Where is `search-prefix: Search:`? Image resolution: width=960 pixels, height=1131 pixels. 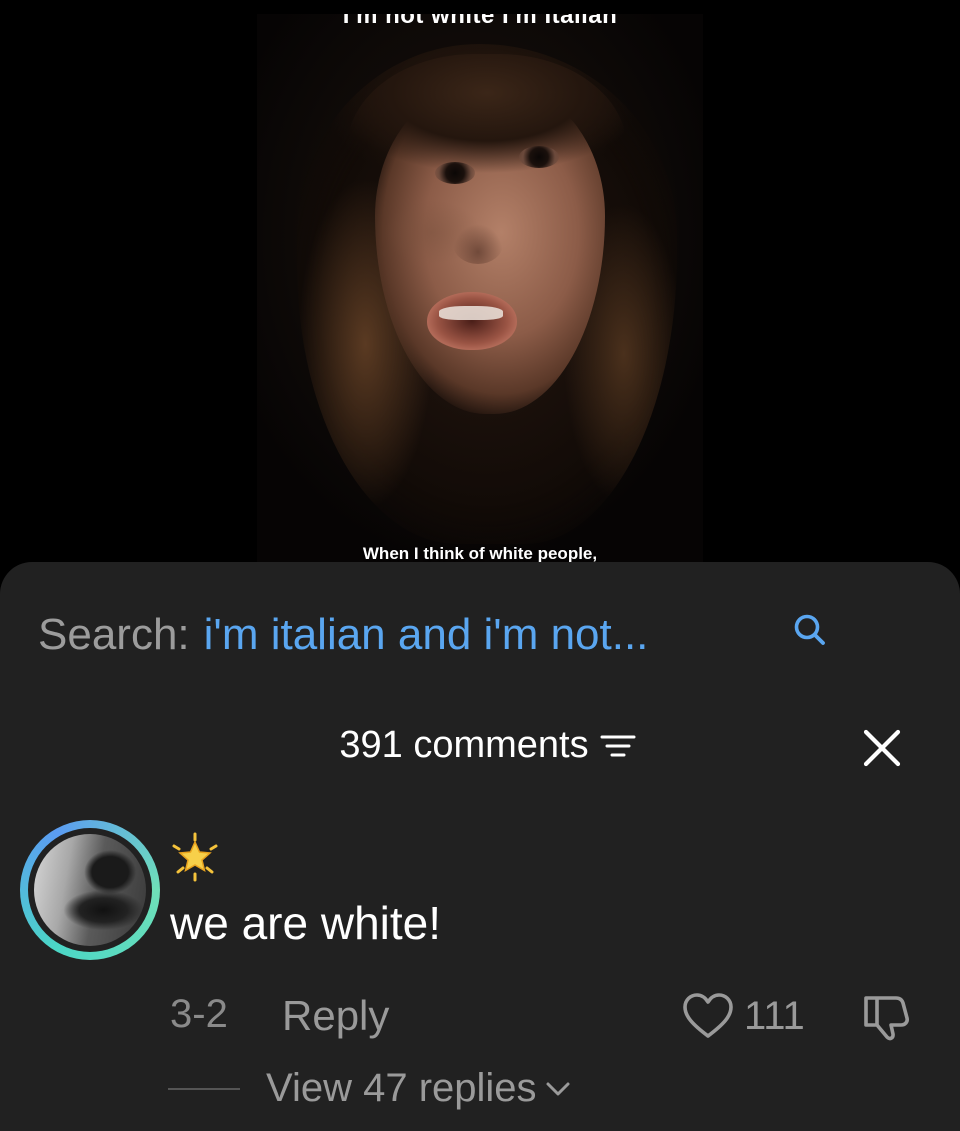 search-prefix: Search: is located at coordinates (114, 634).